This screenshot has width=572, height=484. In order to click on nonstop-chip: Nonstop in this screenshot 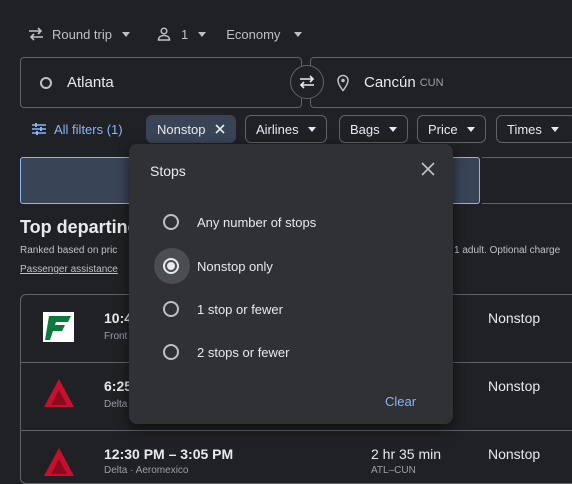, I will do `click(191, 129)`.